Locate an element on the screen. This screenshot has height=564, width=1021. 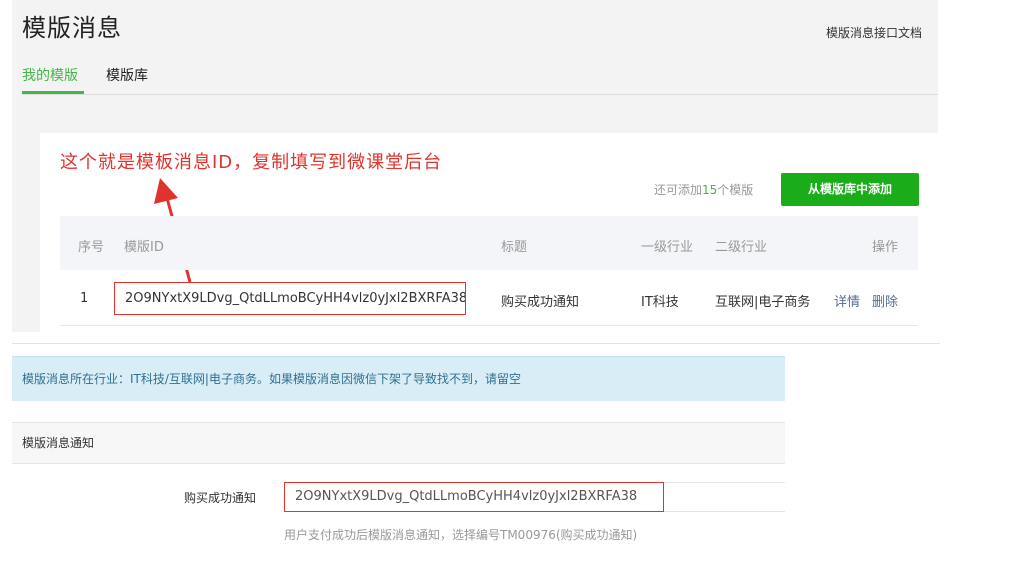
quota-prefix: 还可添加 is located at coordinates (678, 190).